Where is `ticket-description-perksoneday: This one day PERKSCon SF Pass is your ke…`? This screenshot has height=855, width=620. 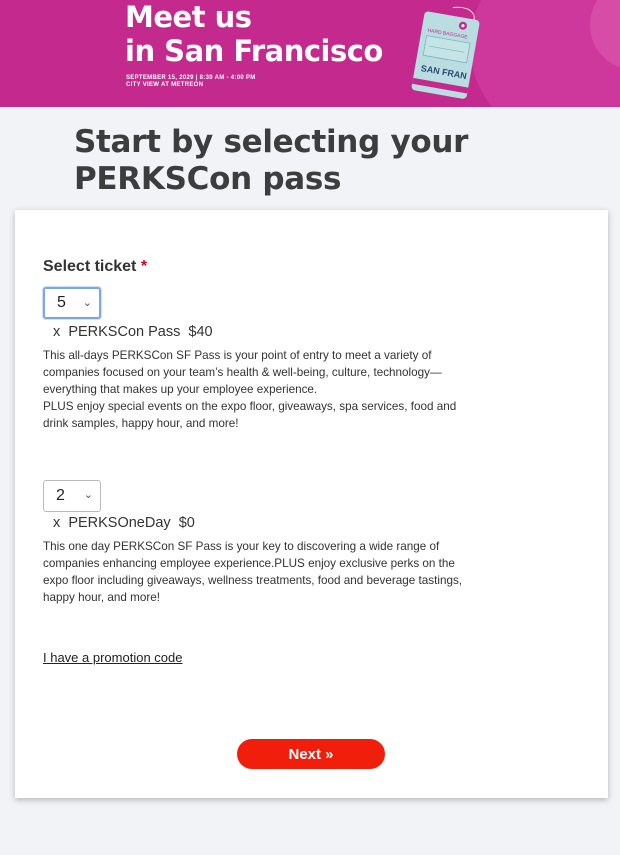
ticket-description-perksoneday: This one day PERKSCon SF Pass is your ke… is located at coordinates (317, 572).